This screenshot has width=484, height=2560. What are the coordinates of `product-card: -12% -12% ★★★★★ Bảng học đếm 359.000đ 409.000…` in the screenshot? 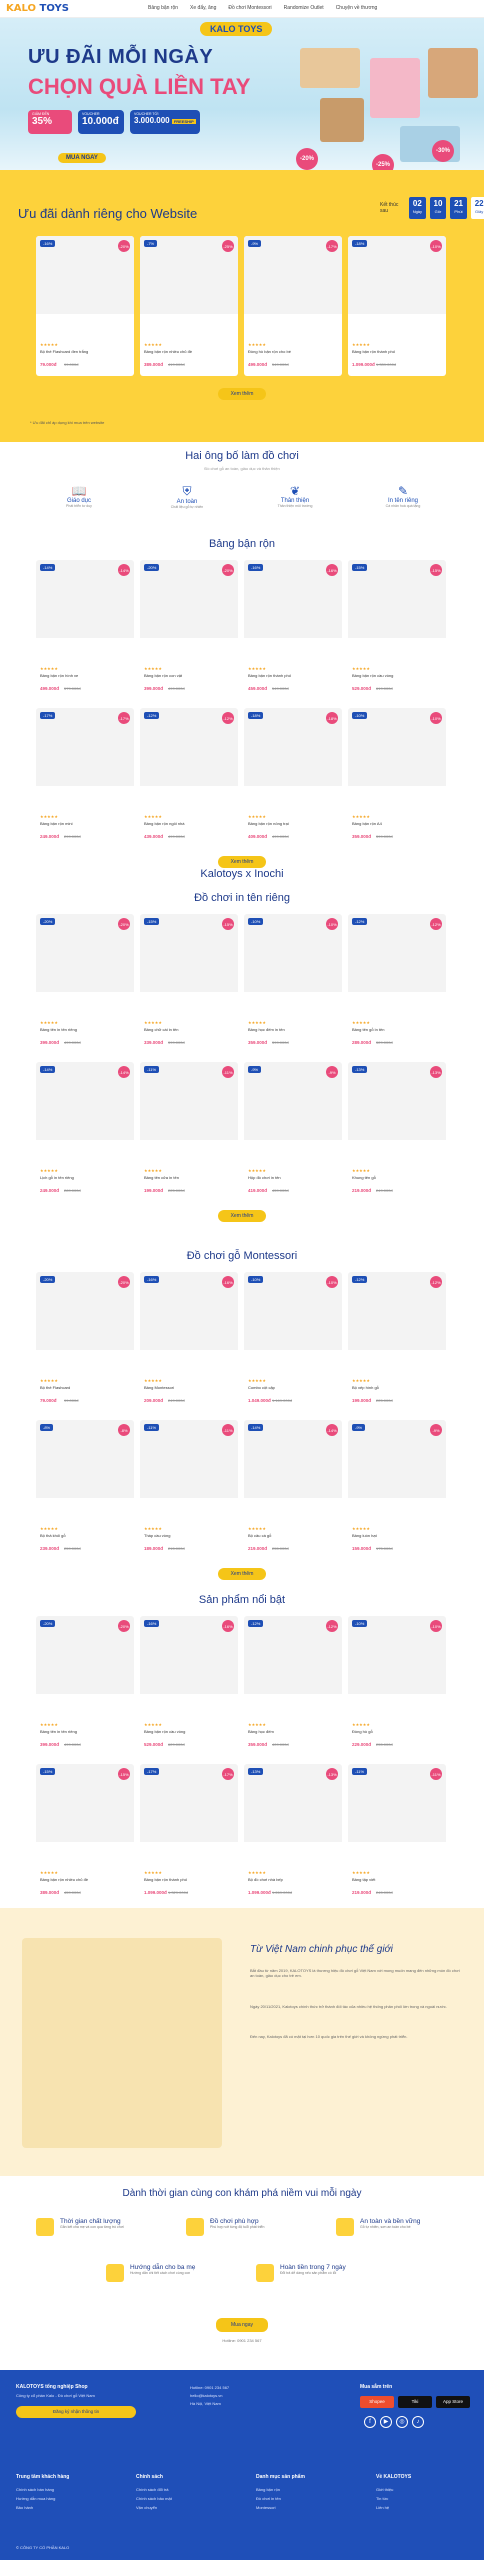 It's located at (293, 1686).